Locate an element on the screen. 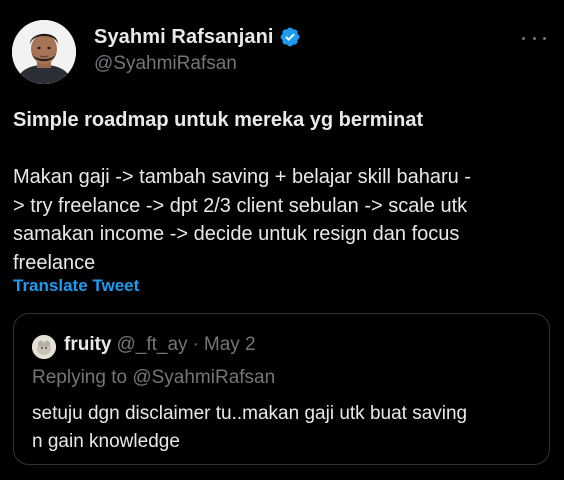 The width and height of the screenshot is (564, 480). quoted-author-avatar is located at coordinates (44, 347).